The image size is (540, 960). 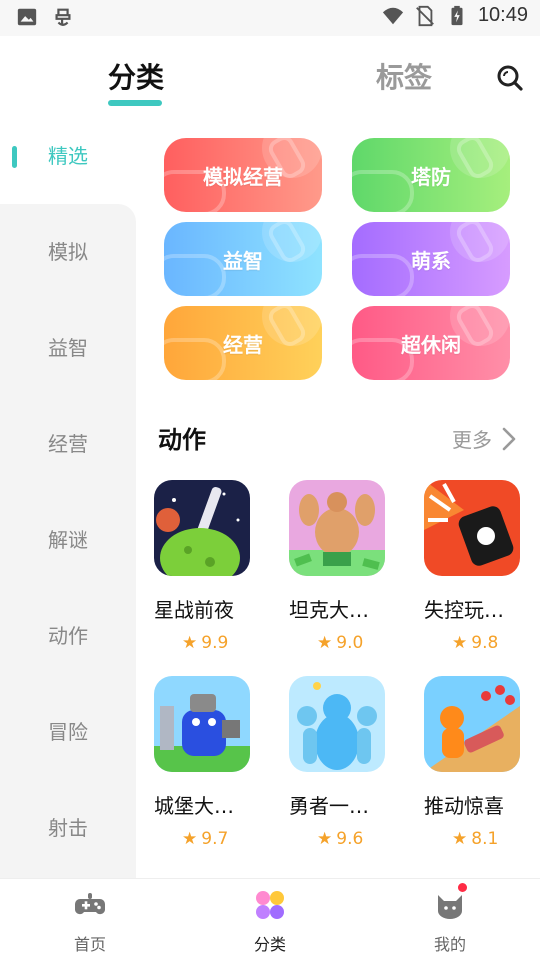 I want to click on more-link: 更多, so click(x=484, y=438).